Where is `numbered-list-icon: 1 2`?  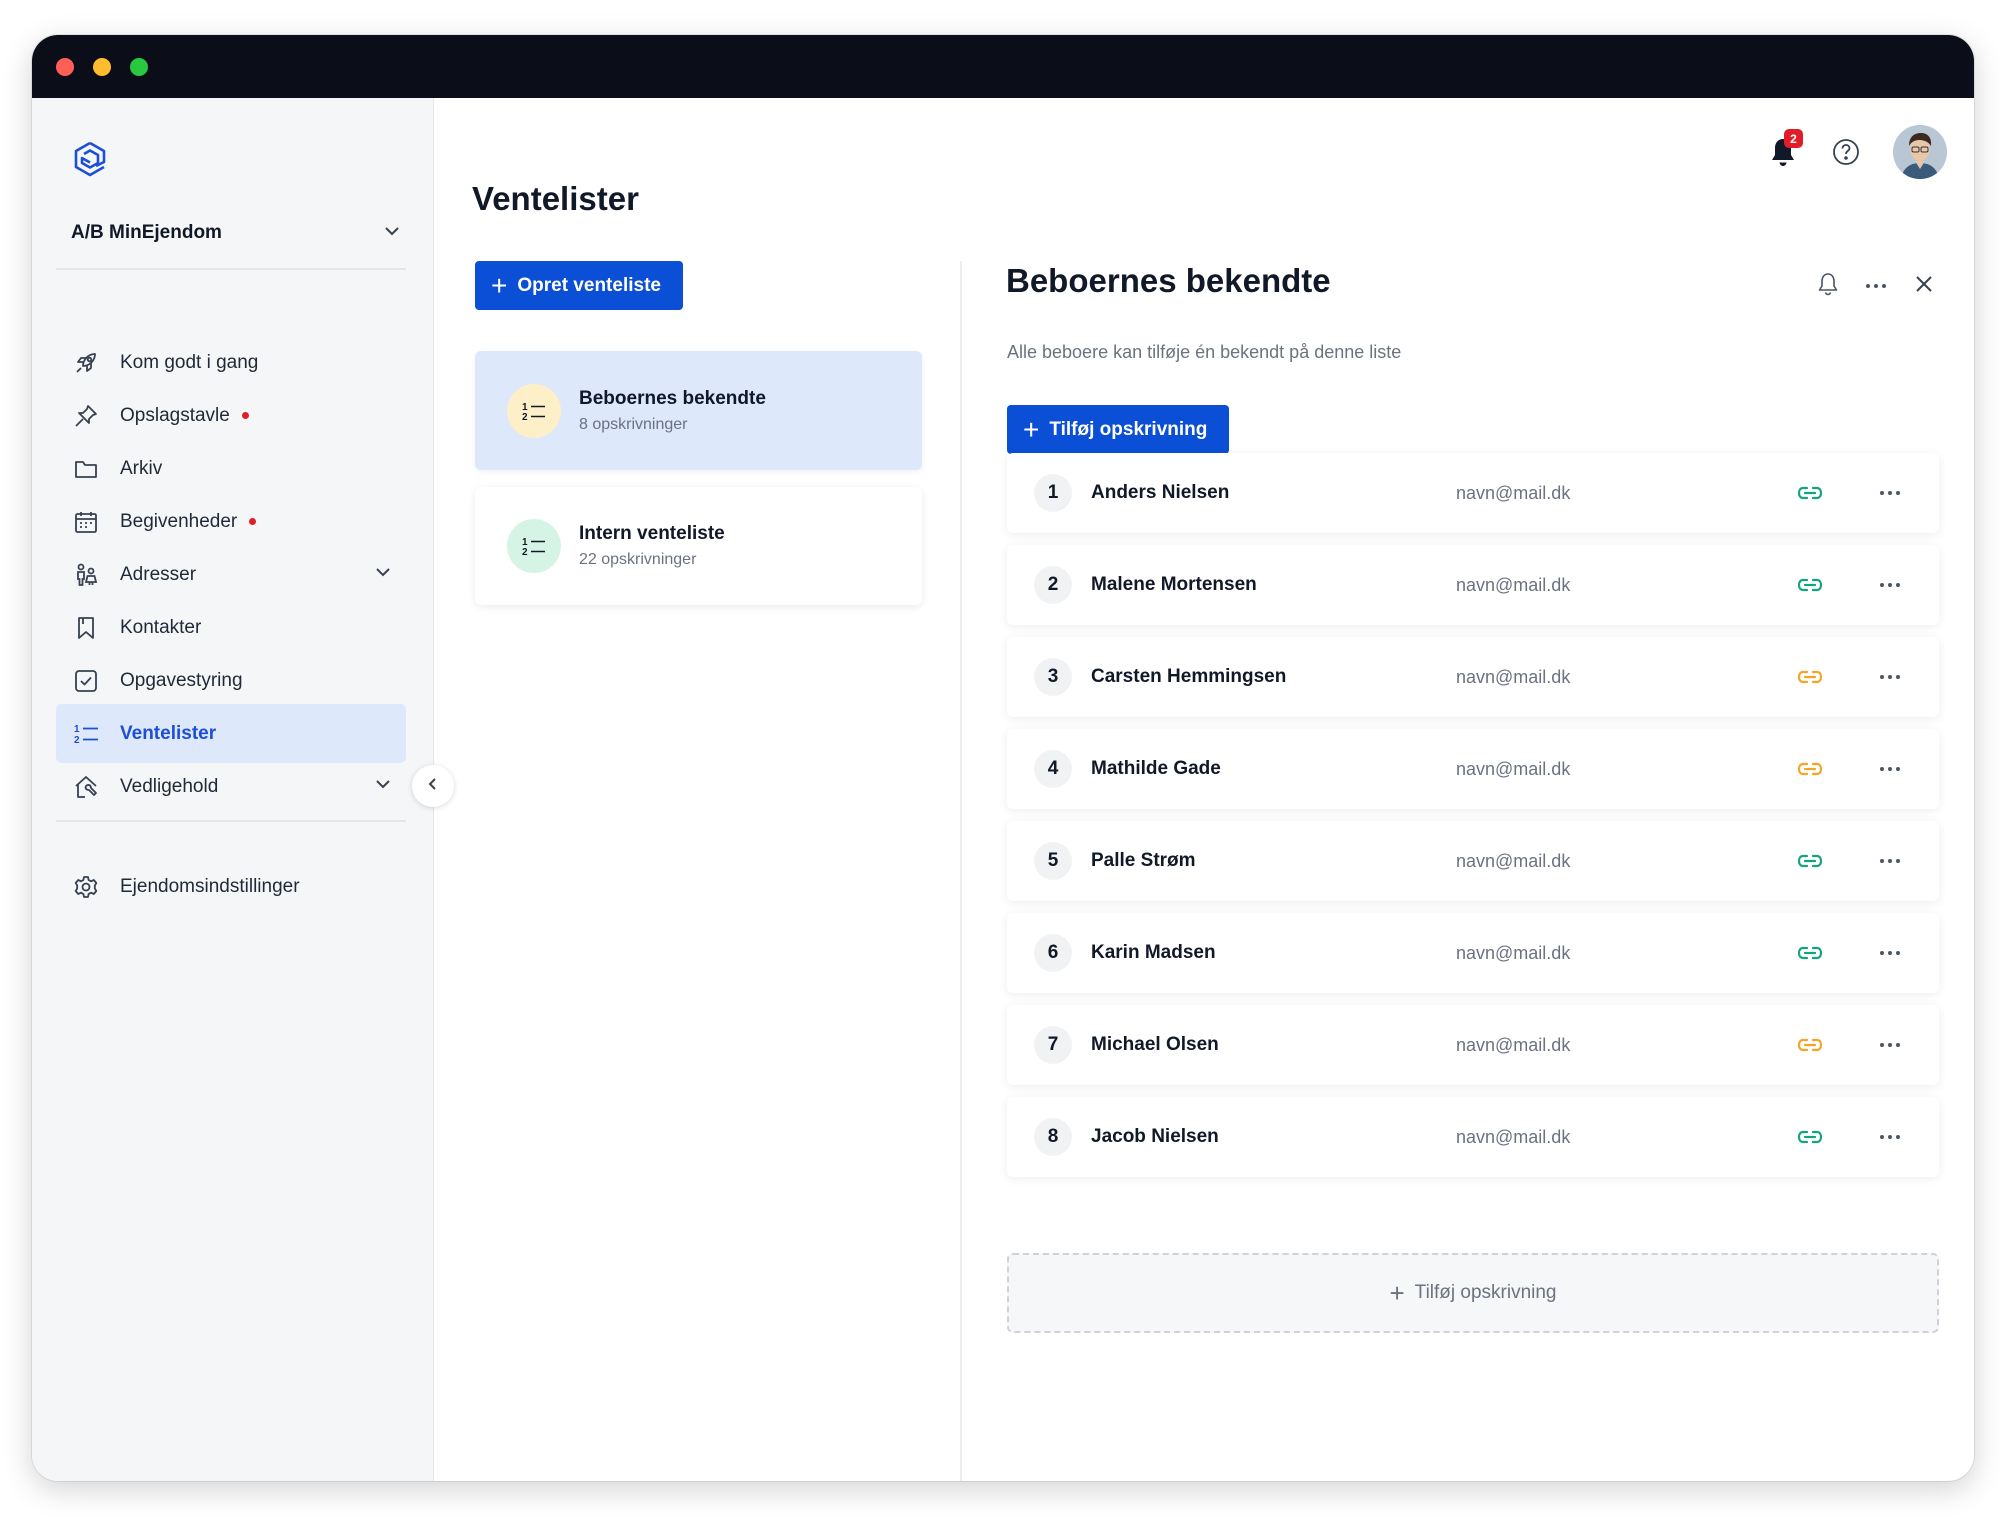
numbered-list-icon: 1 2 is located at coordinates (534, 546).